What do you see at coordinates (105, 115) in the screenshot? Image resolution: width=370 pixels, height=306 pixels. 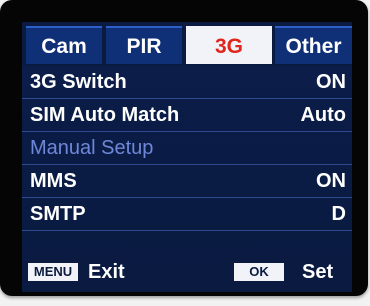 I see `row-label: SIM Auto Match` at bounding box center [105, 115].